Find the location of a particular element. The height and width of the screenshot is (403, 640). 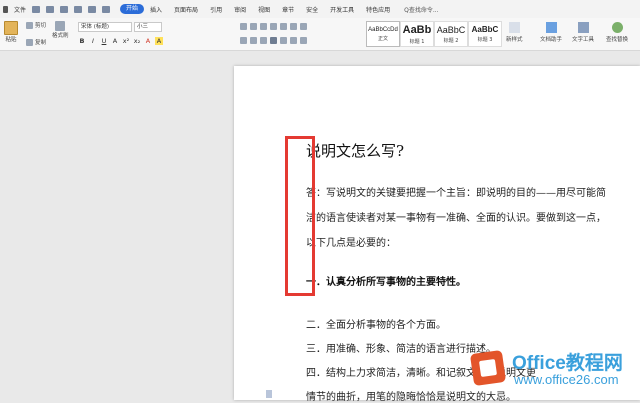

save-icon is located at coordinates (36, 9).